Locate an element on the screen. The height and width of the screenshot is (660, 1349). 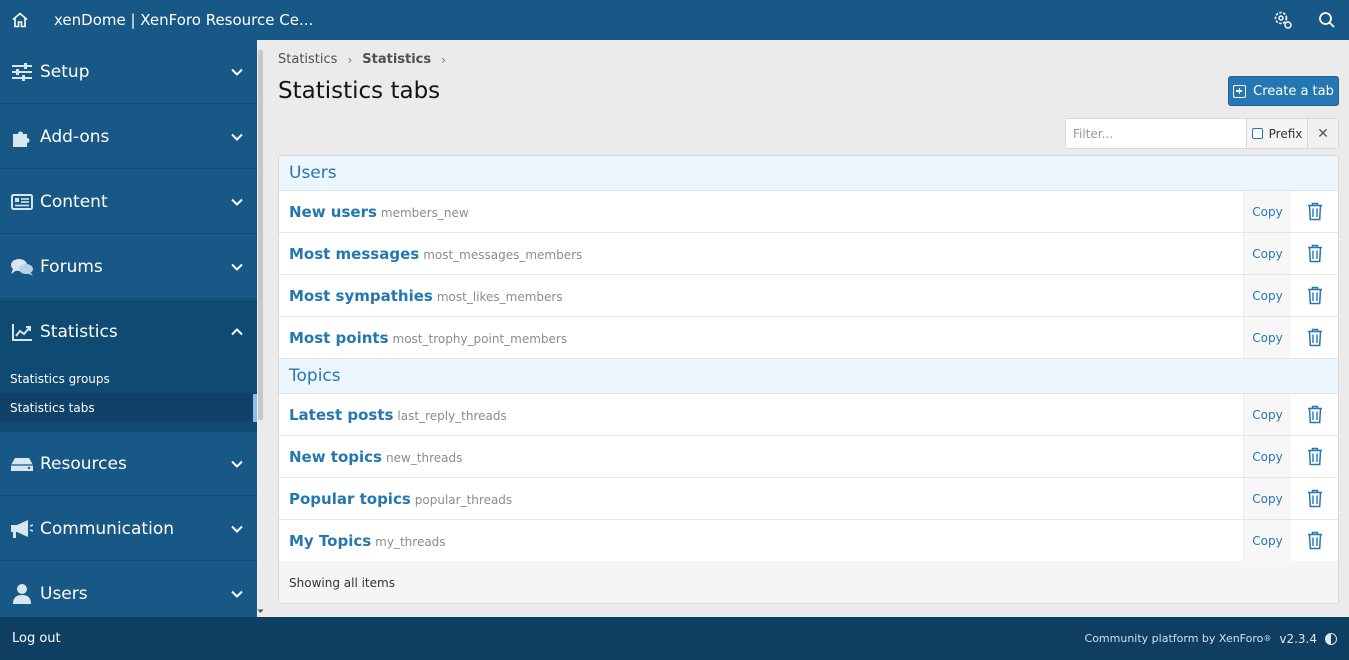
comments-icon is located at coordinates (22, 267).